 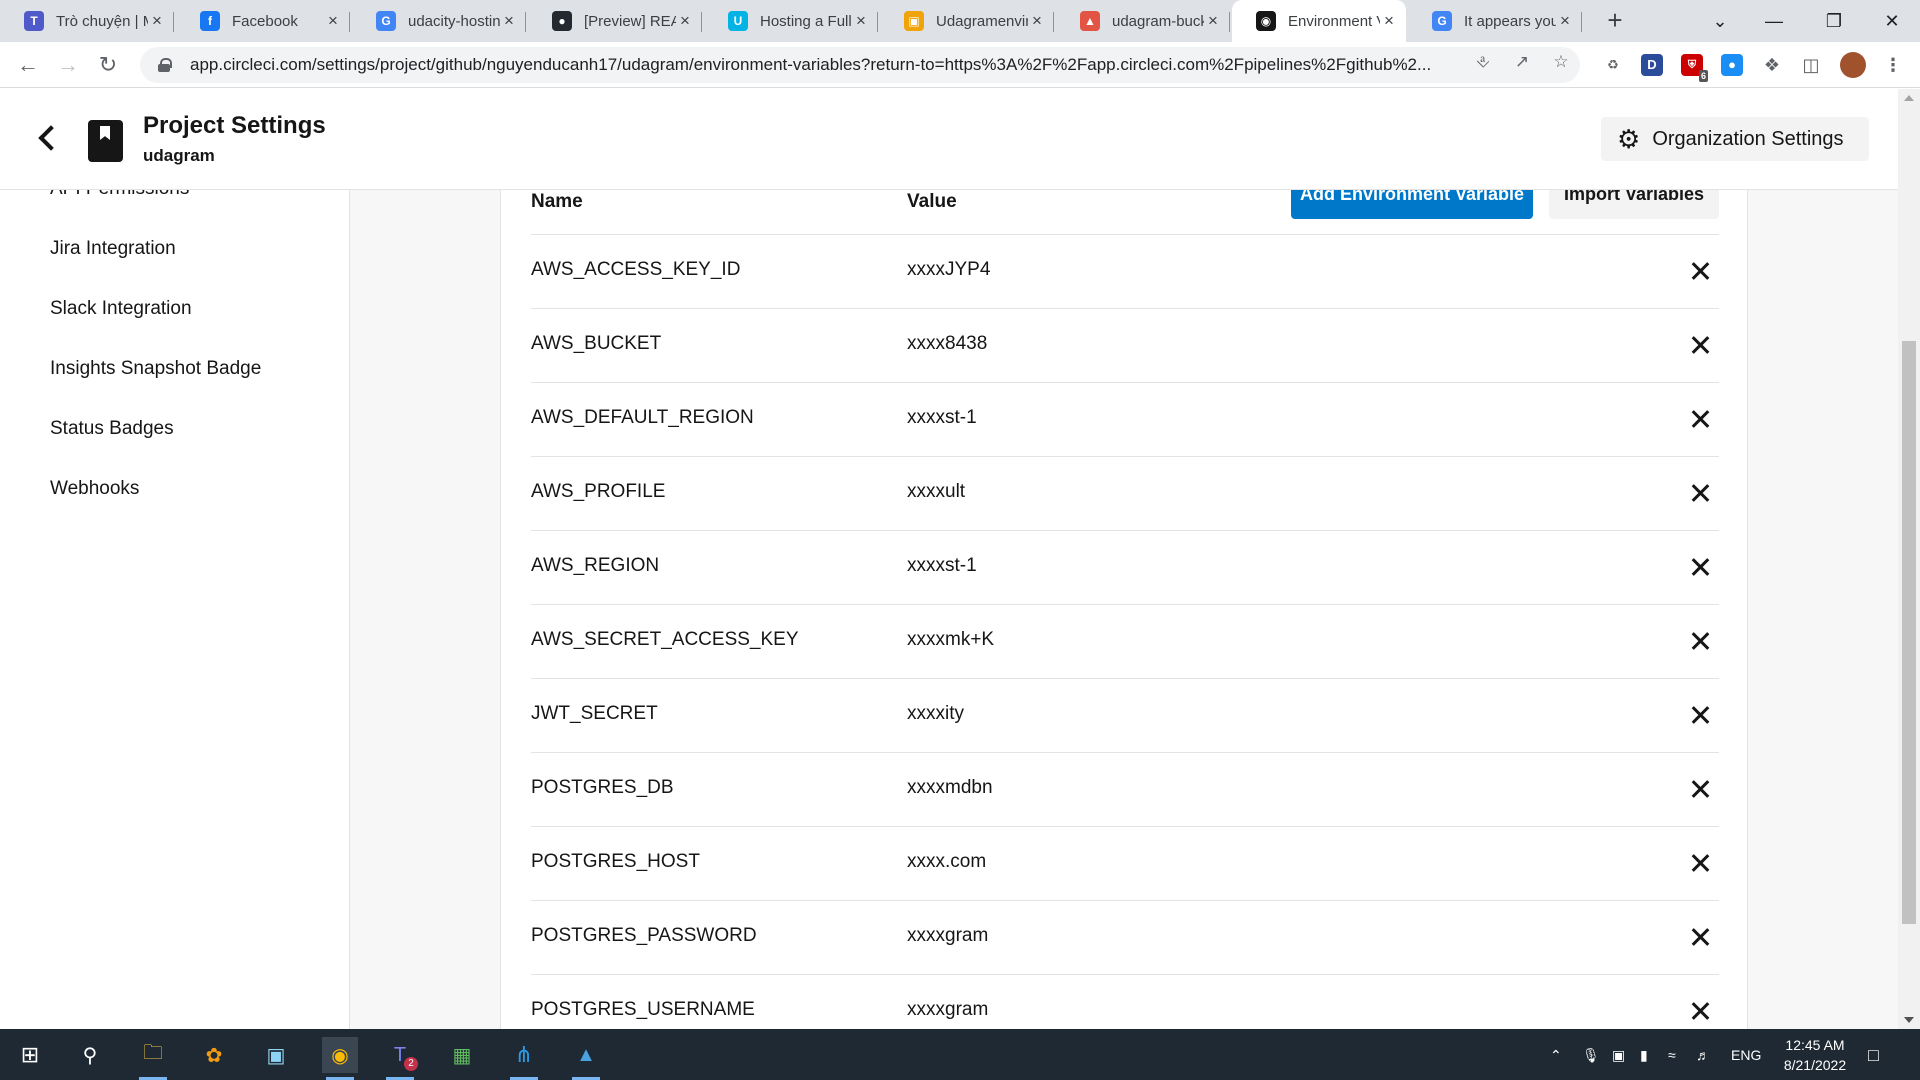 What do you see at coordinates (951, 639) in the screenshot?
I see `env-var-value: xxxxmk+K` at bounding box center [951, 639].